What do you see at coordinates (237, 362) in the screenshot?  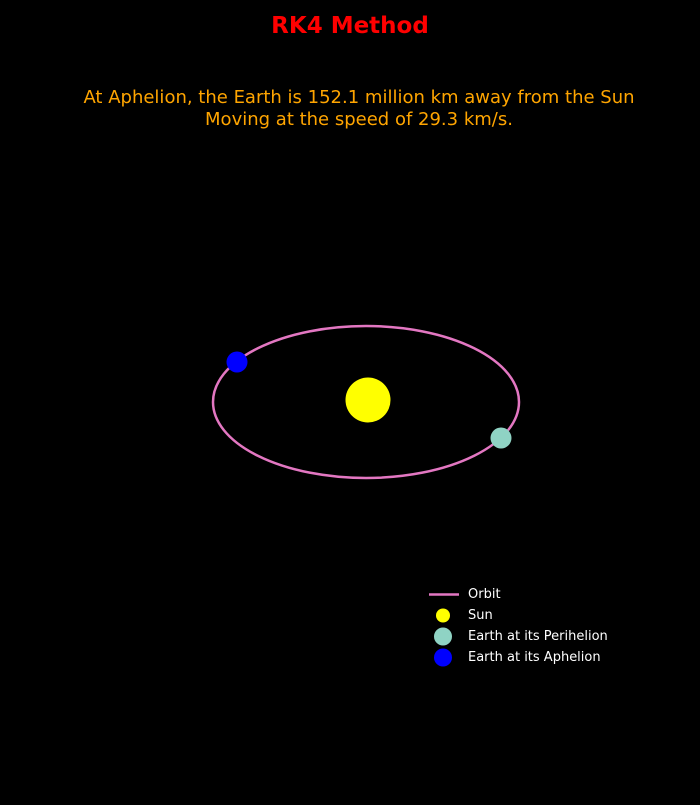 I see `aphelion-earth-marker` at bounding box center [237, 362].